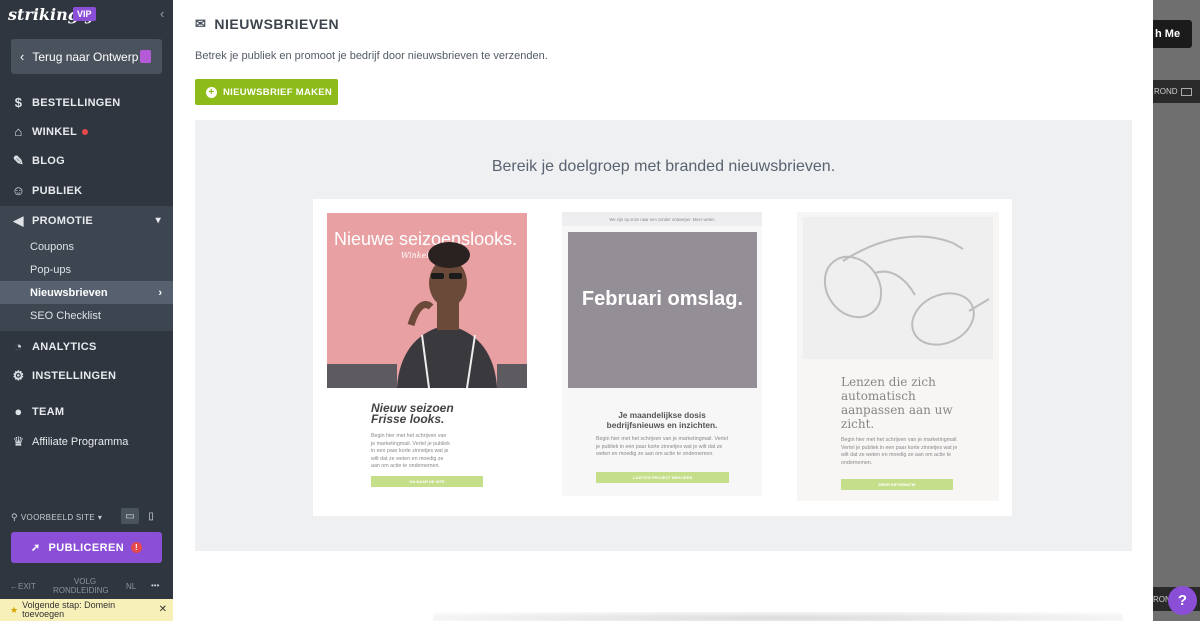  I want to click on chevron-right-icon: ›, so click(160, 292).